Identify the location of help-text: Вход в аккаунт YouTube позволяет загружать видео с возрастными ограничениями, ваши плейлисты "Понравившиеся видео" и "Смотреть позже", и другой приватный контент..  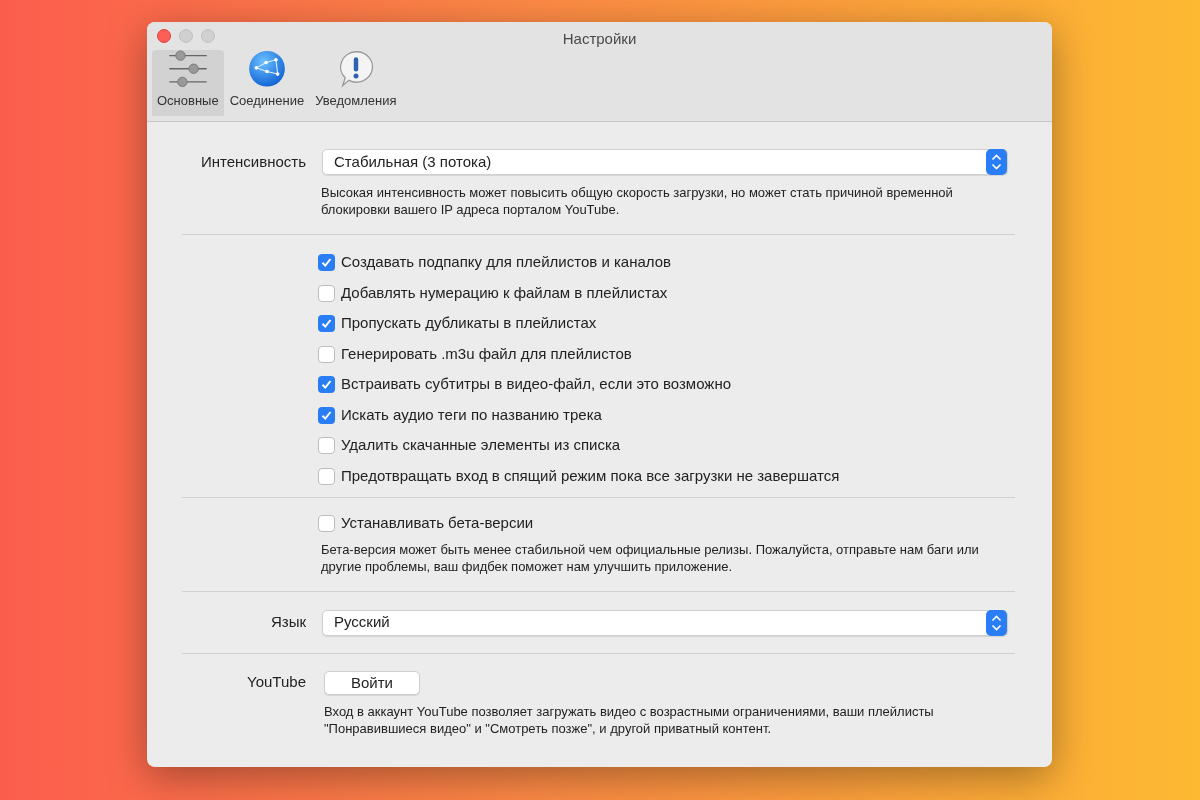
(629, 719).